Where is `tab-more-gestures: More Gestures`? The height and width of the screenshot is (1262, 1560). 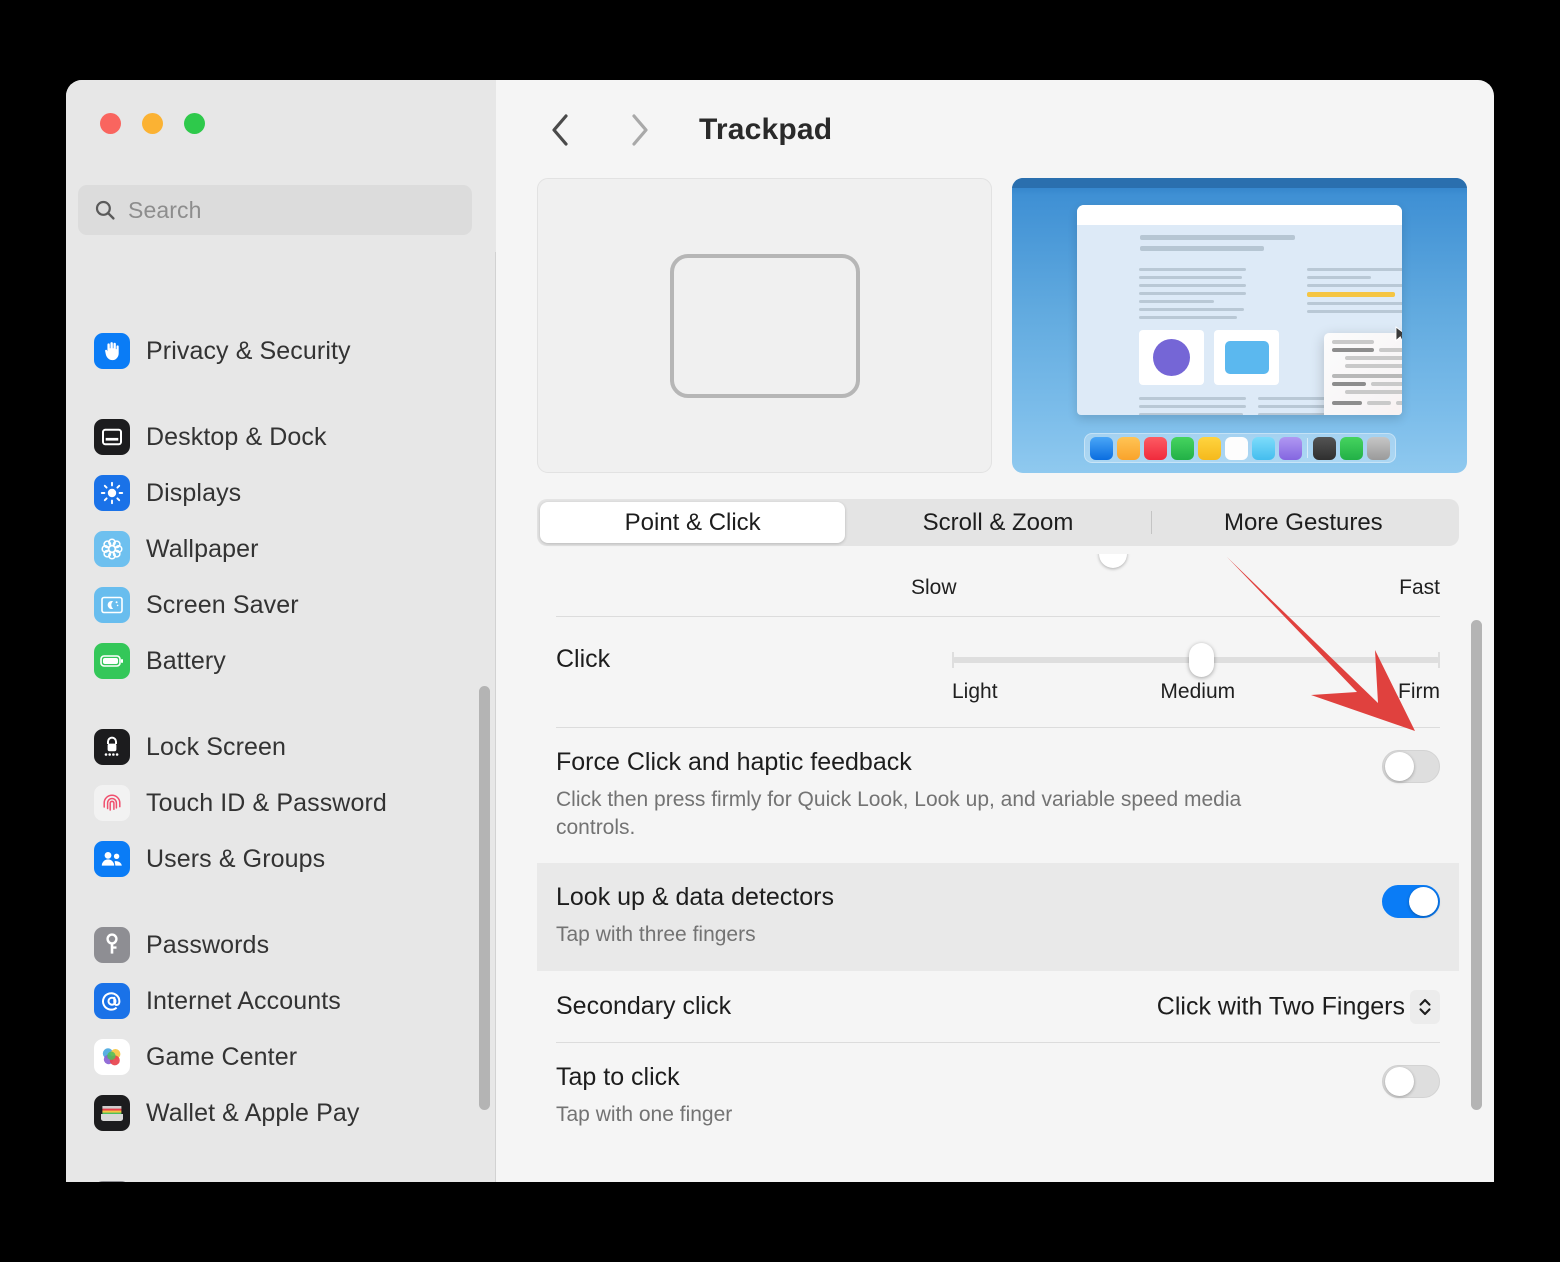 tab-more-gestures: More Gestures is located at coordinates (1303, 522).